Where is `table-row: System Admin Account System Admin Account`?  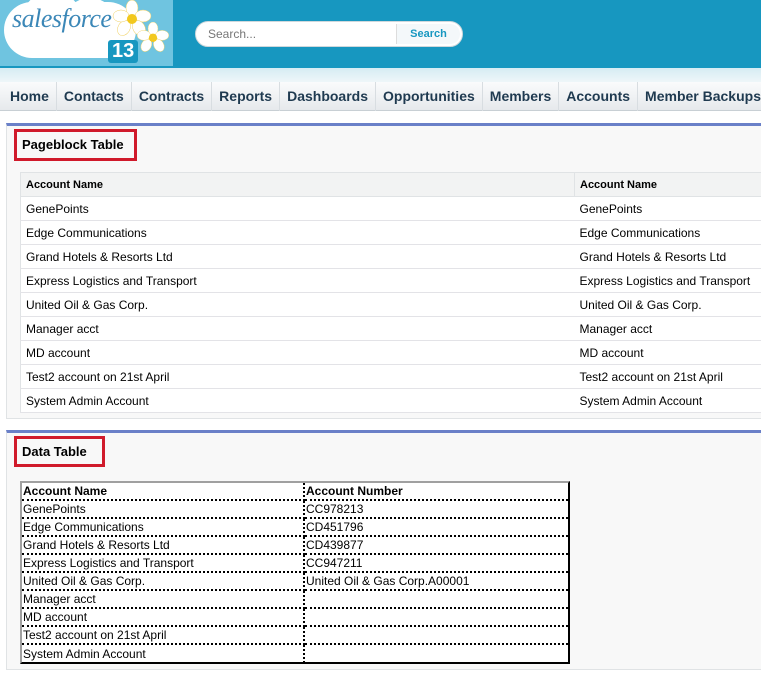 table-row: System Admin Account System Admin Account is located at coordinates (390, 400).